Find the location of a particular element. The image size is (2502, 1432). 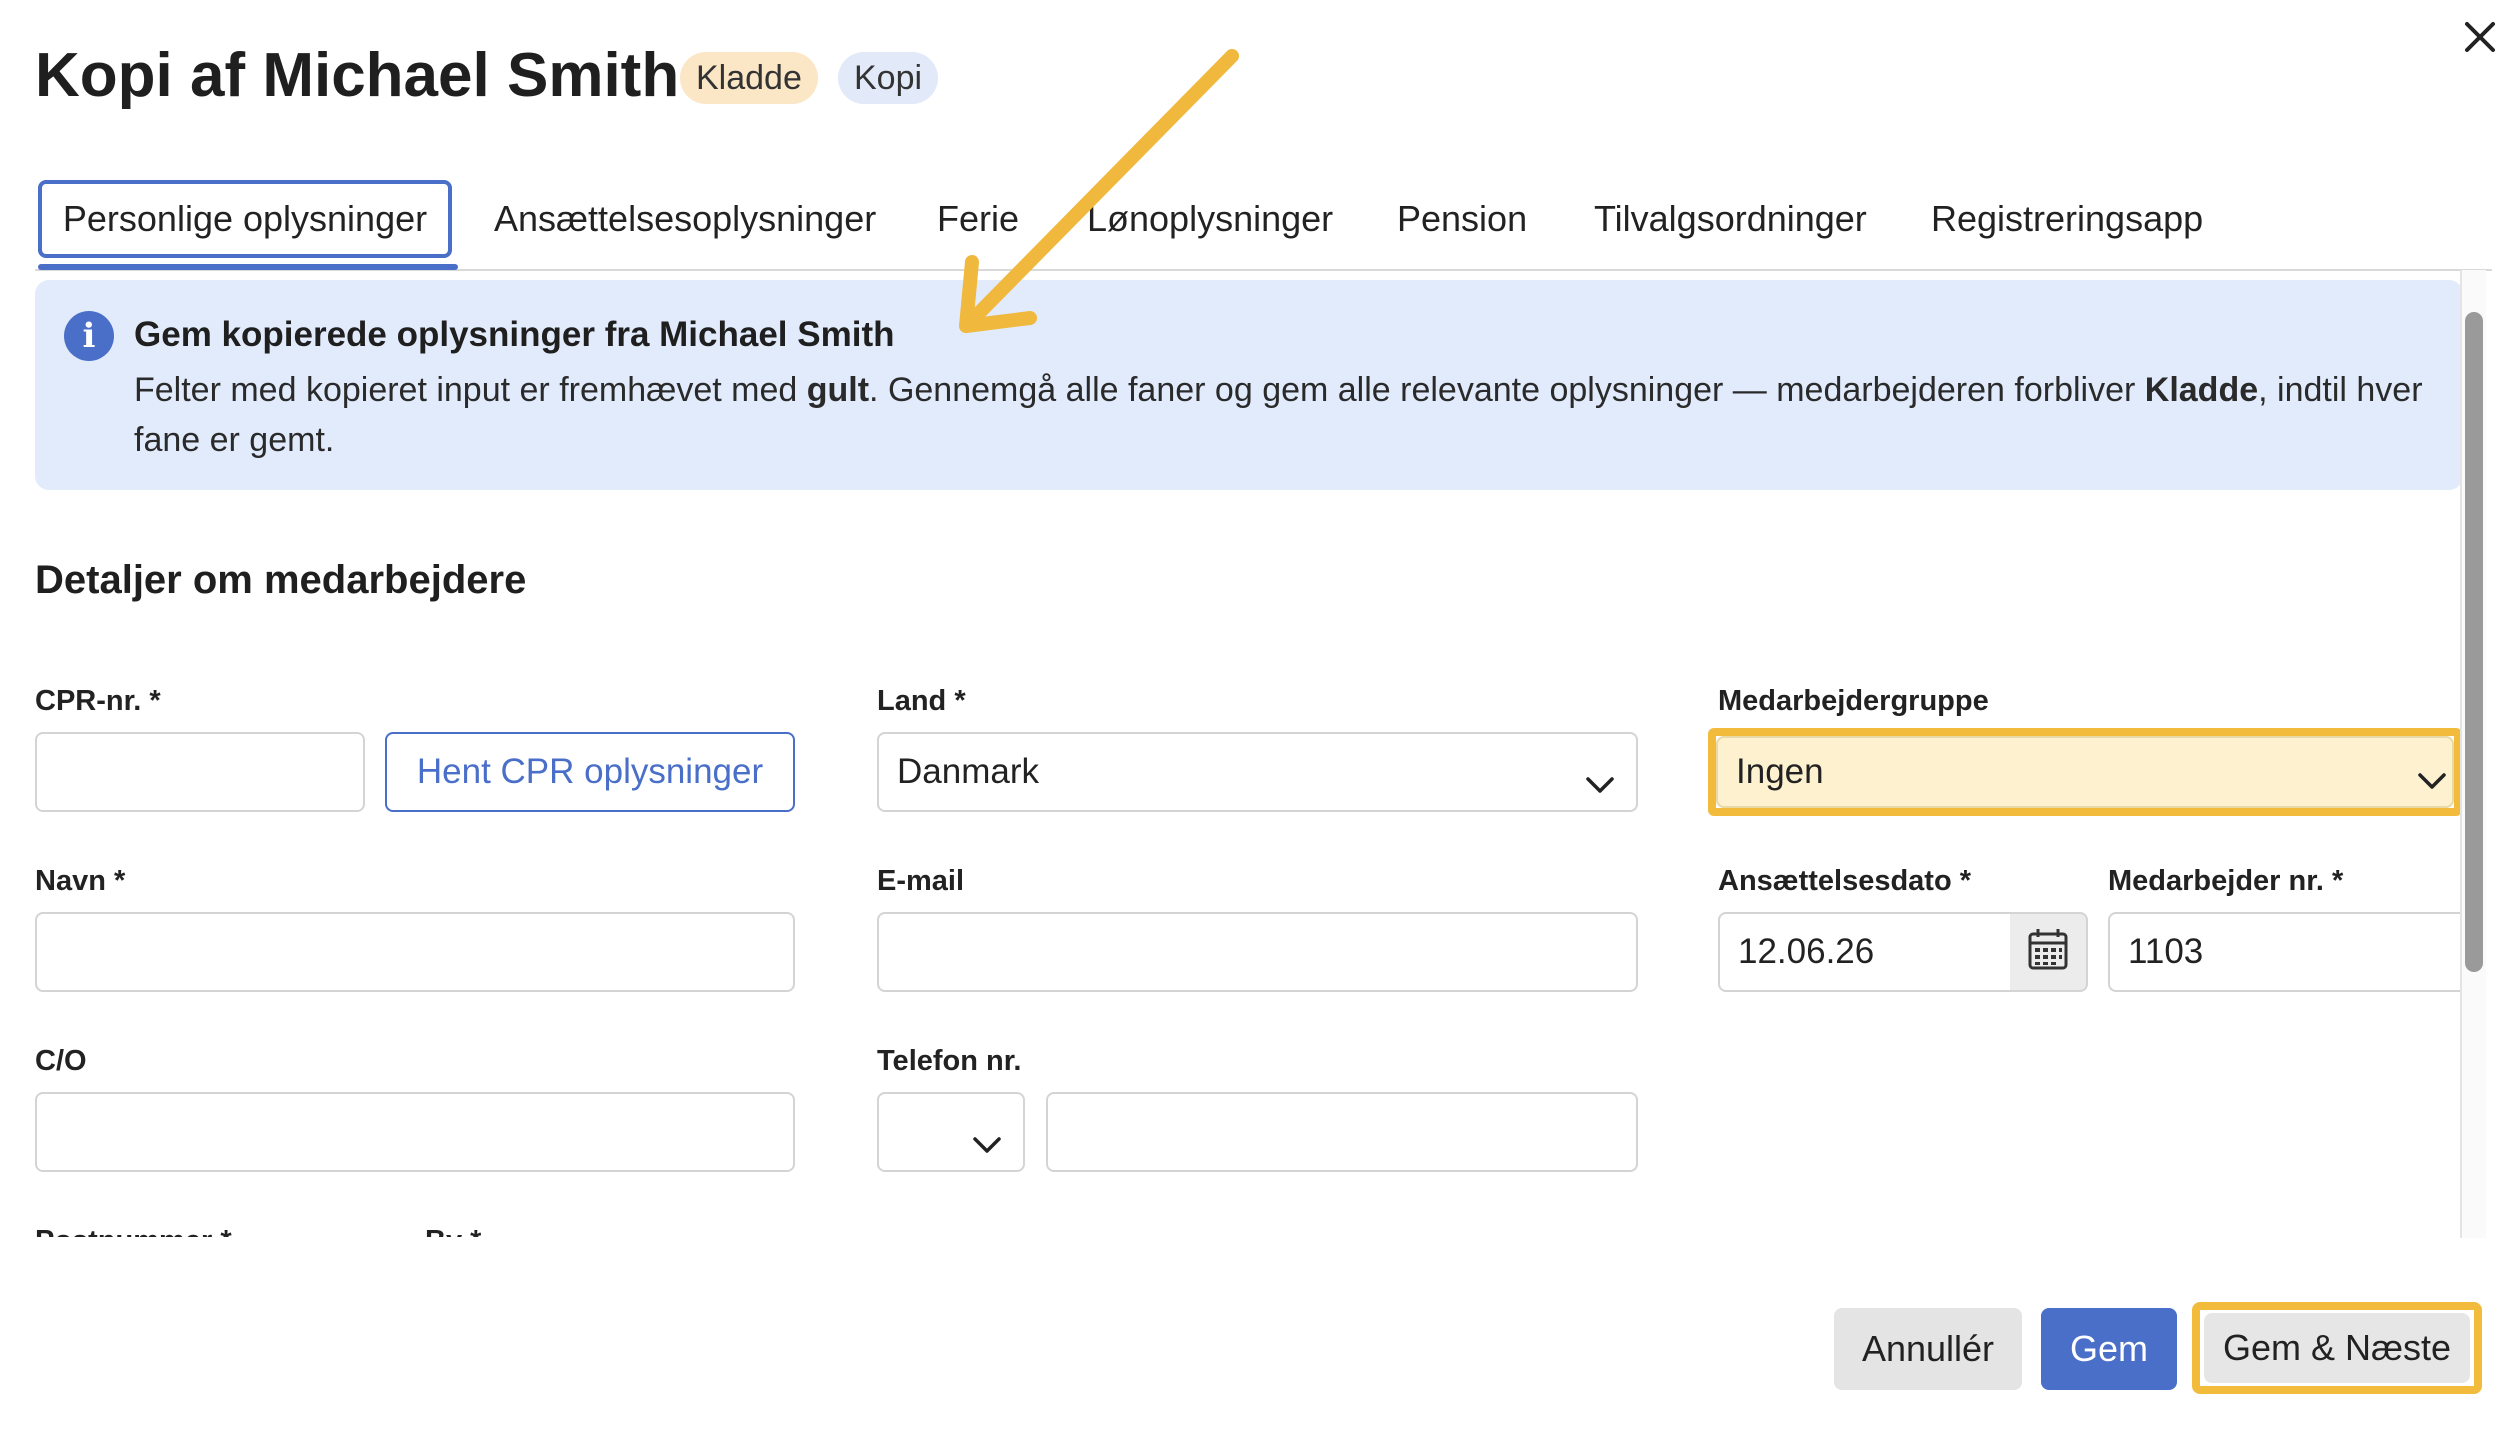

cpr-label: CPR-nr. * is located at coordinates (98, 701).